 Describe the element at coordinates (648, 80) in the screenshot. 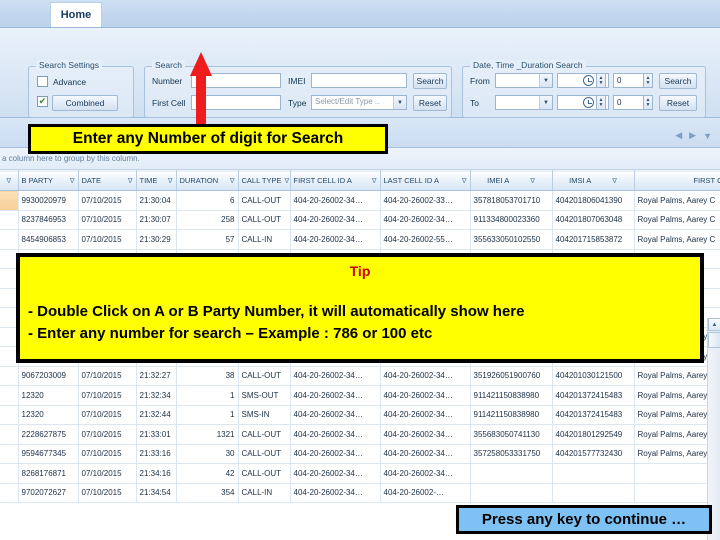

I see `from-duration-spinner: ▲ ▼` at that location.